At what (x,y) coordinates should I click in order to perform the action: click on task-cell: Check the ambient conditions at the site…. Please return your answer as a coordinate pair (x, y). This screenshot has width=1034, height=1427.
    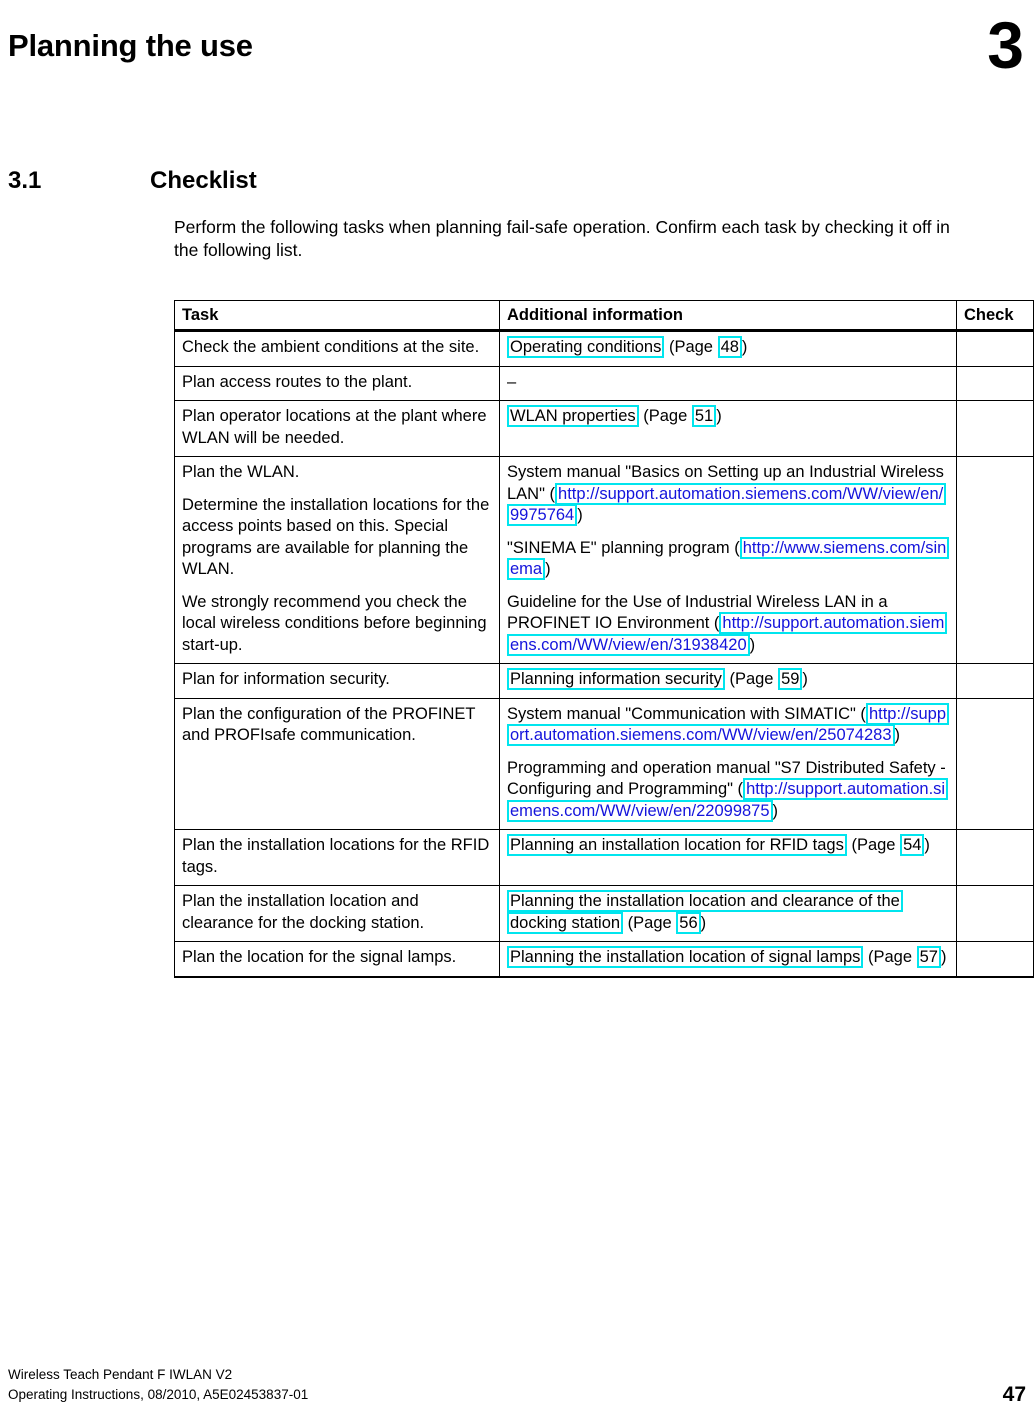
    Looking at the image, I should click on (337, 348).